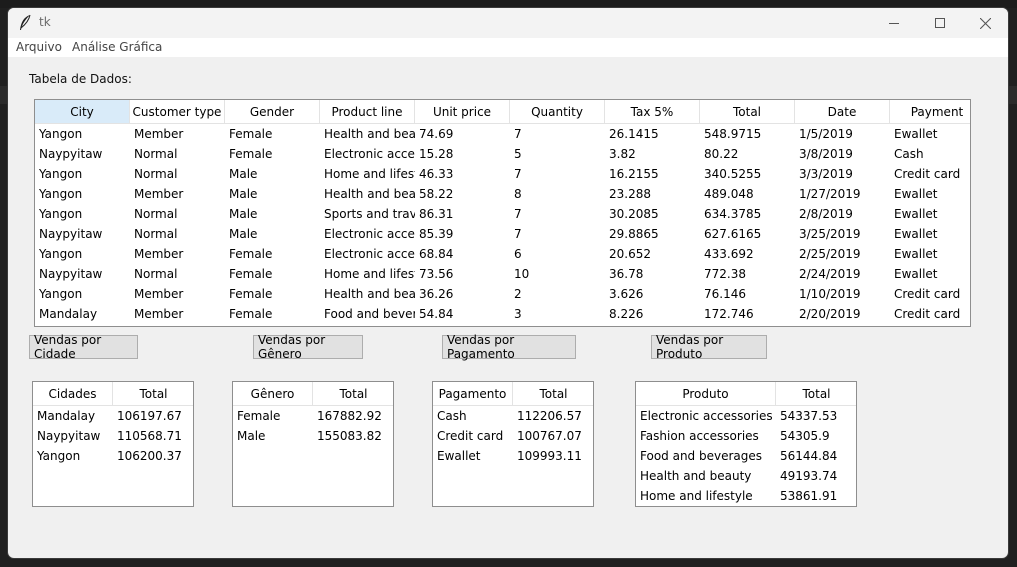 The width and height of the screenshot is (1017, 567). I want to click on summary-row-total: 155083.82, so click(349, 436).